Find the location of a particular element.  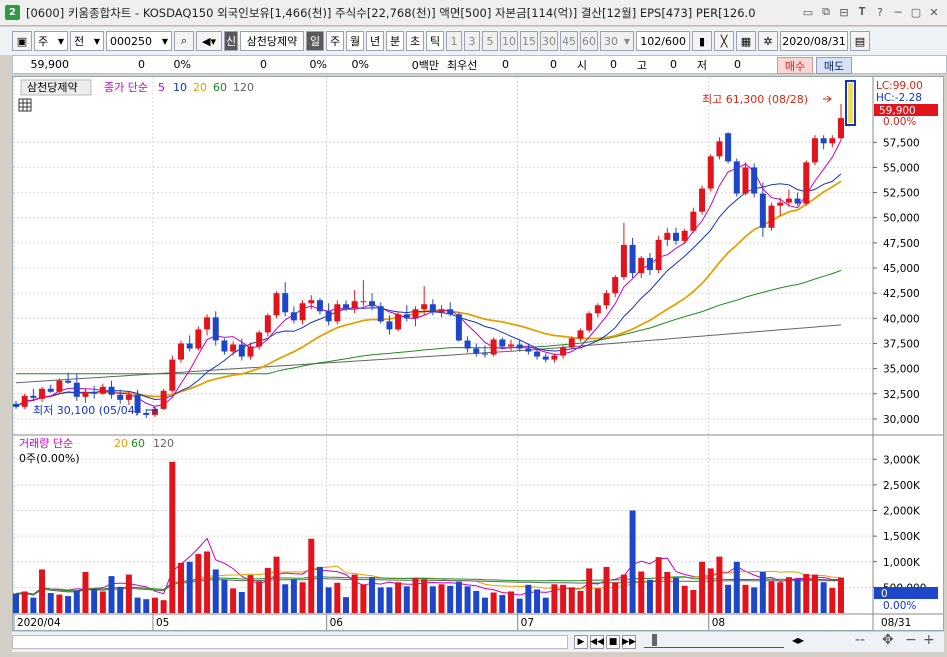

maximize-icon: ▢ is located at coordinates (916, 12).